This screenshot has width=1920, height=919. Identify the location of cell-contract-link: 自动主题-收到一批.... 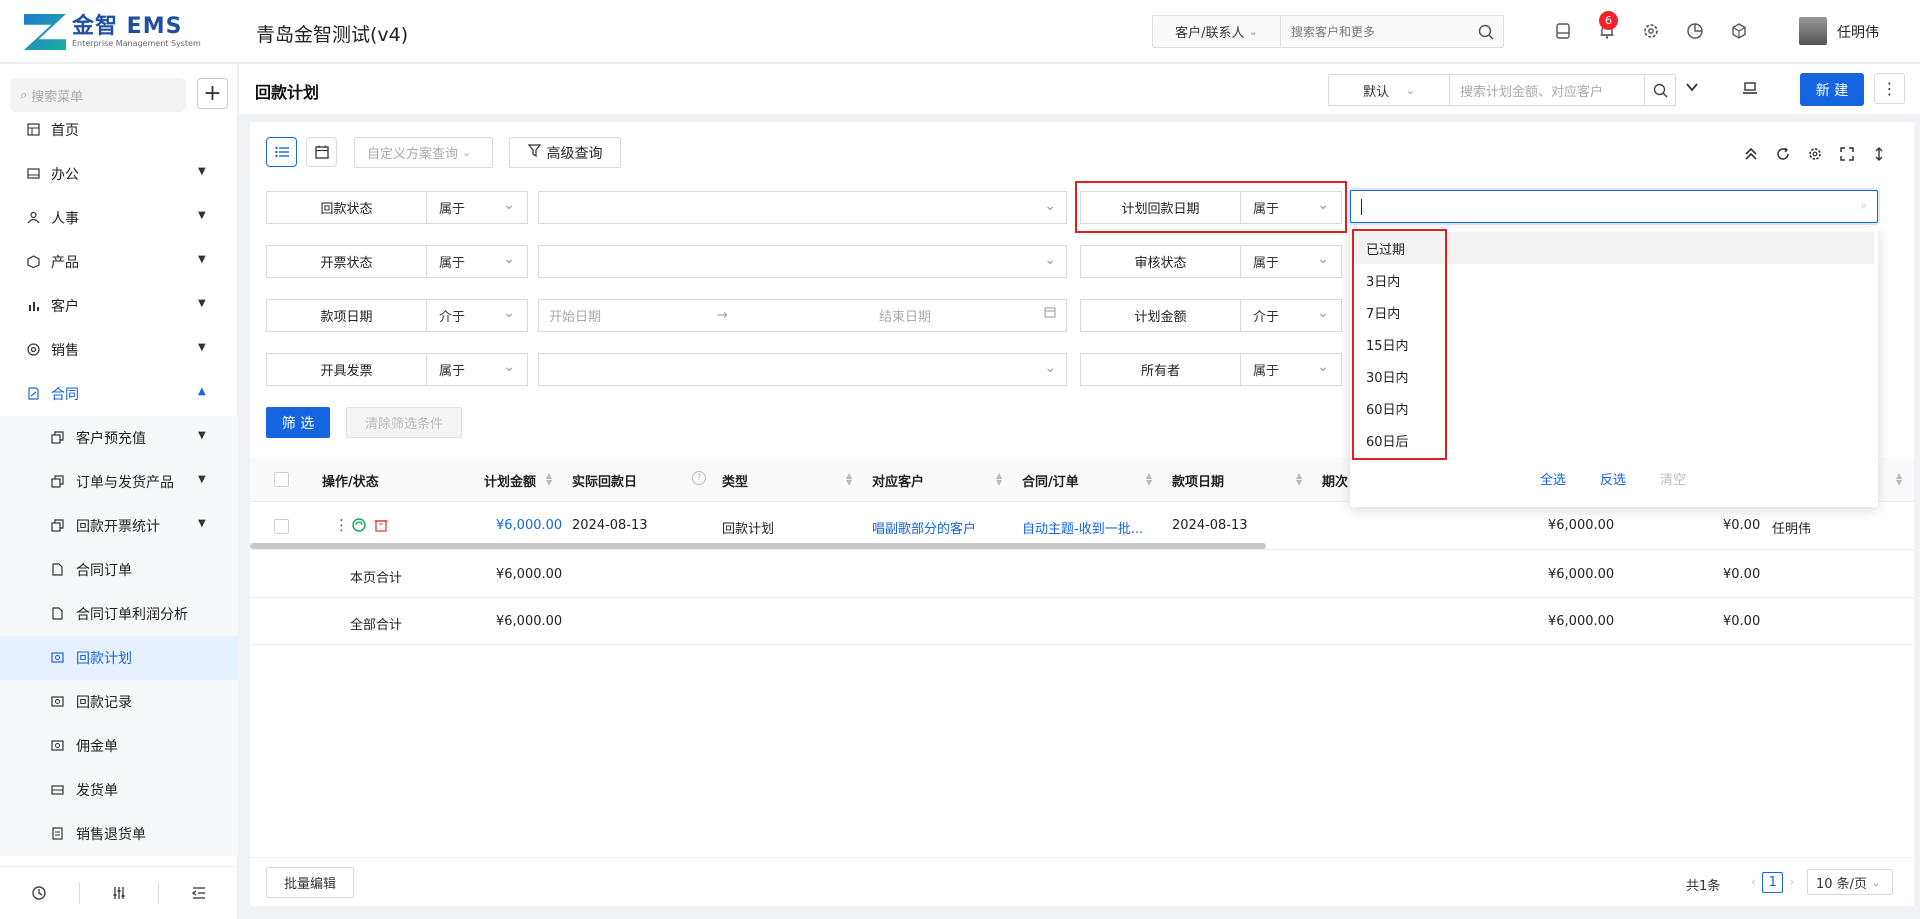
(1082, 527).